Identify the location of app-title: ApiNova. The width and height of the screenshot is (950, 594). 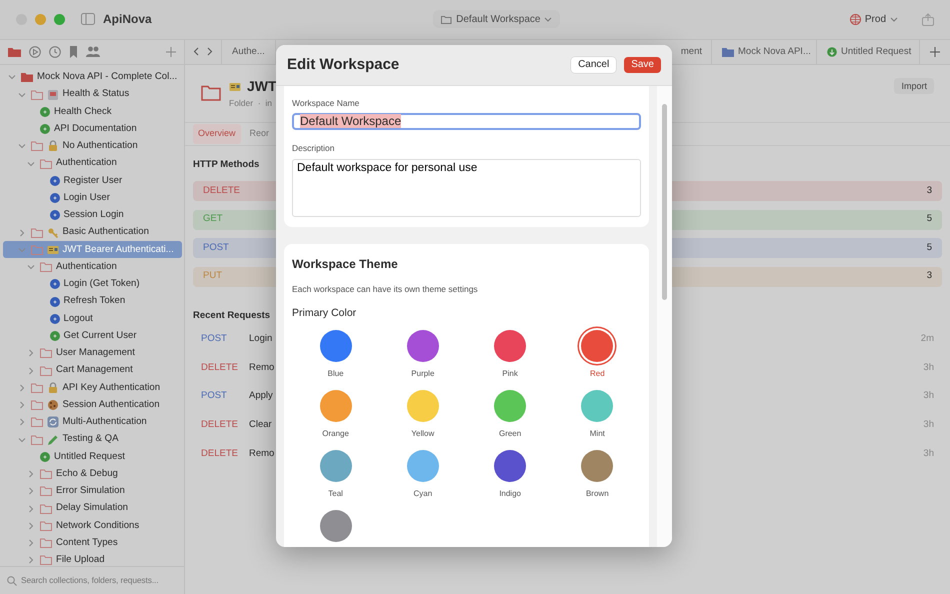
(127, 19).